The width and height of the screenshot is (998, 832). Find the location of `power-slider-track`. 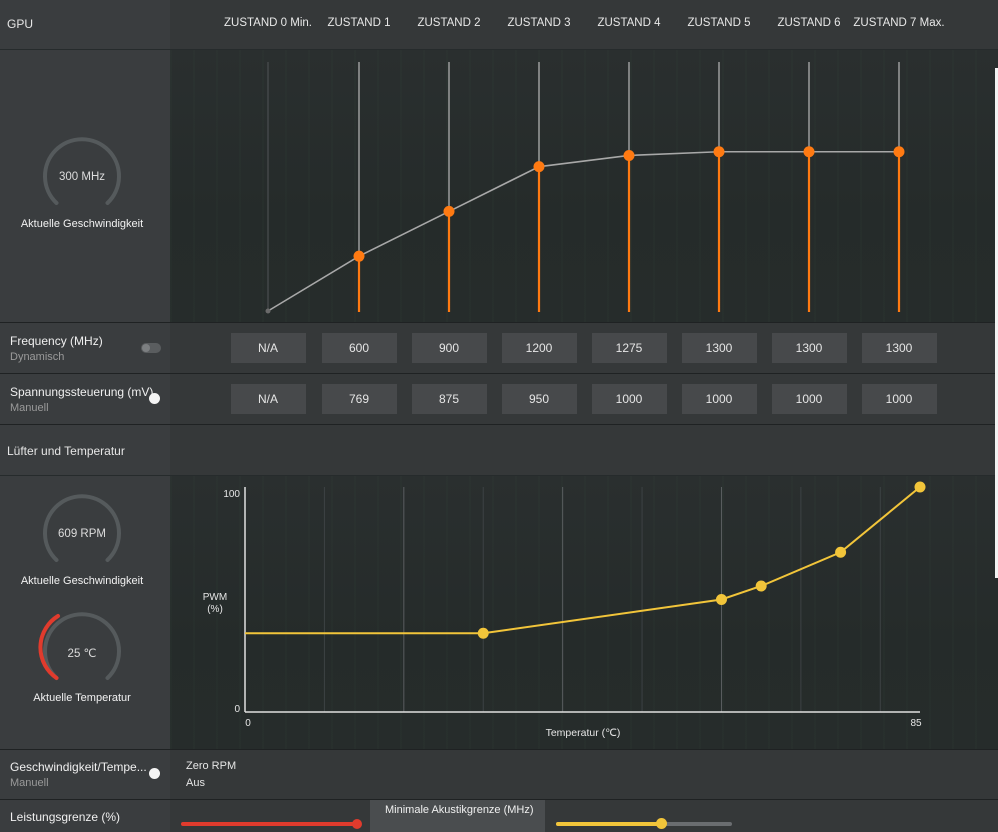

power-slider-track is located at coordinates (269, 824).